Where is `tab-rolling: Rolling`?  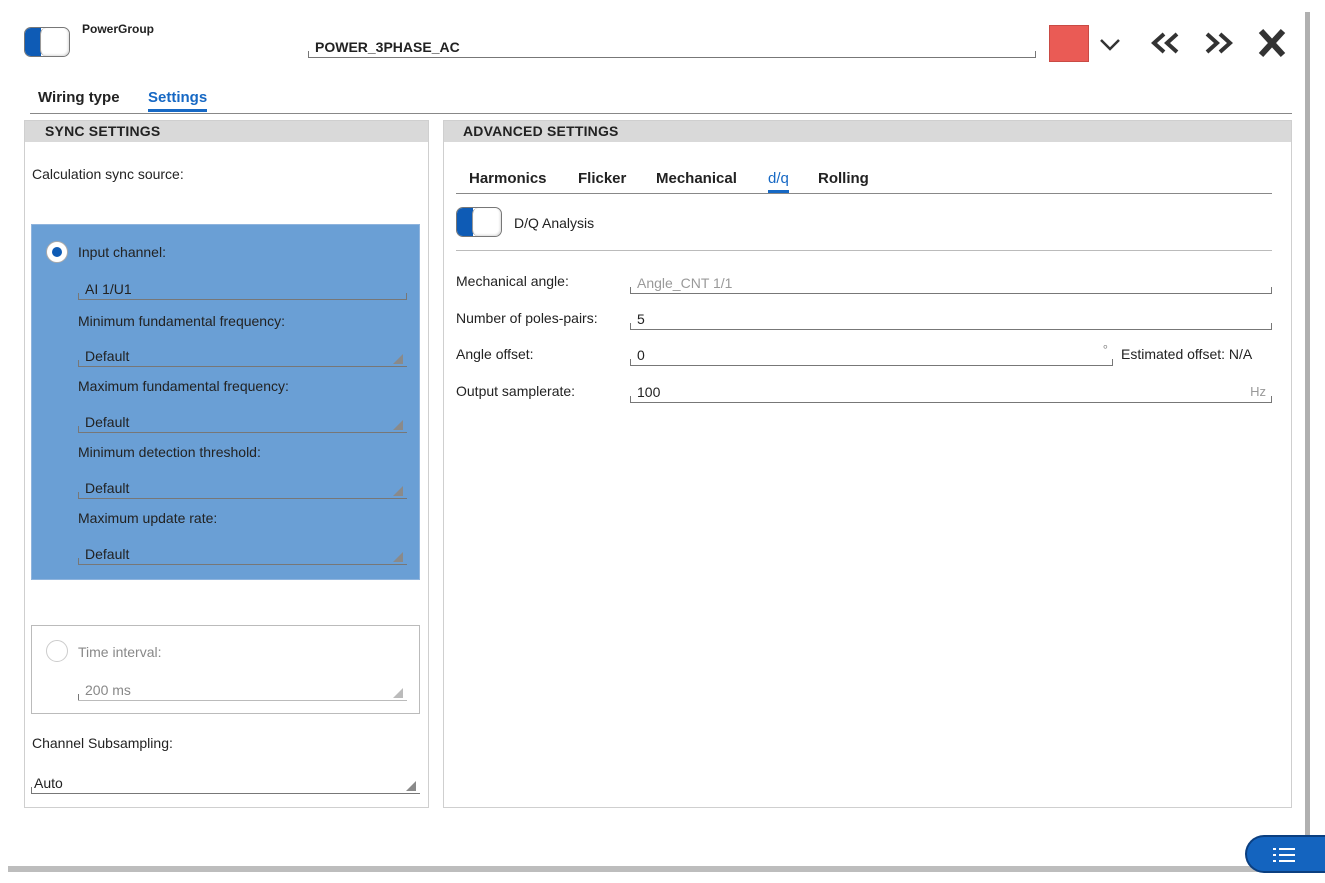 tab-rolling: Rolling is located at coordinates (843, 178).